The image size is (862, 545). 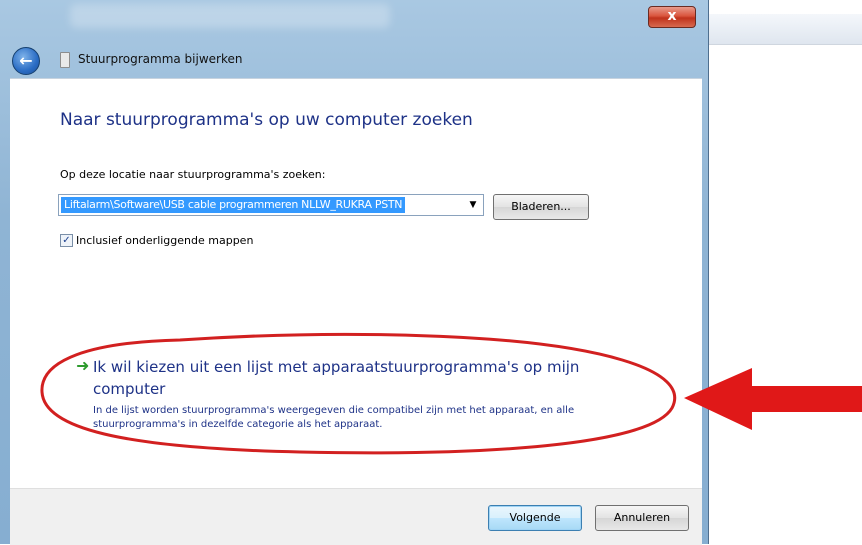 I want to click on cancel-button: Annuleren, so click(x=642, y=518).